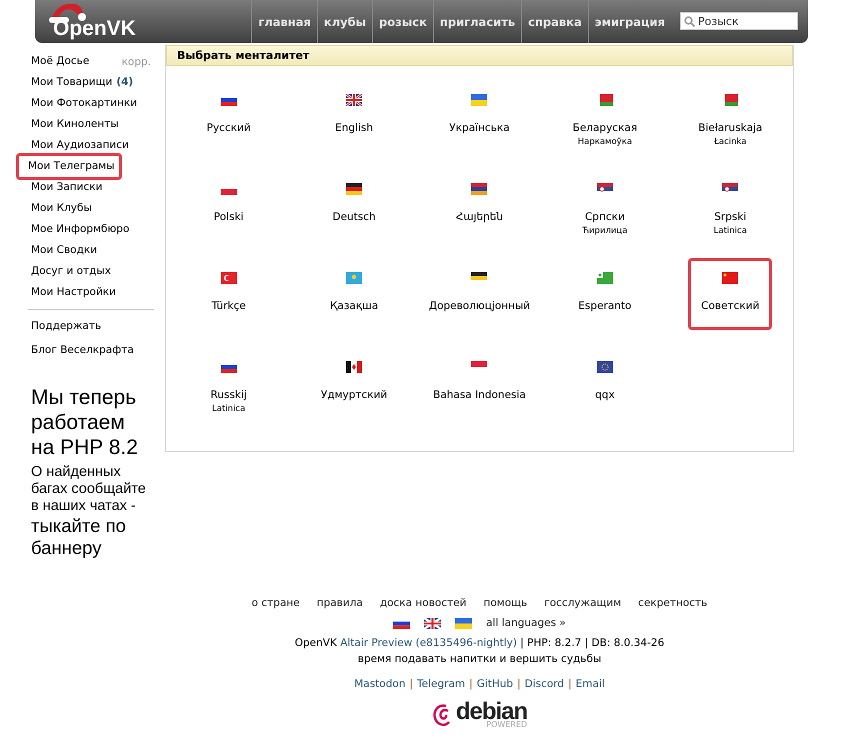  Describe the element at coordinates (428, 643) in the screenshot. I see `version-link: Altair Preview (e8135496-nightly)` at that location.